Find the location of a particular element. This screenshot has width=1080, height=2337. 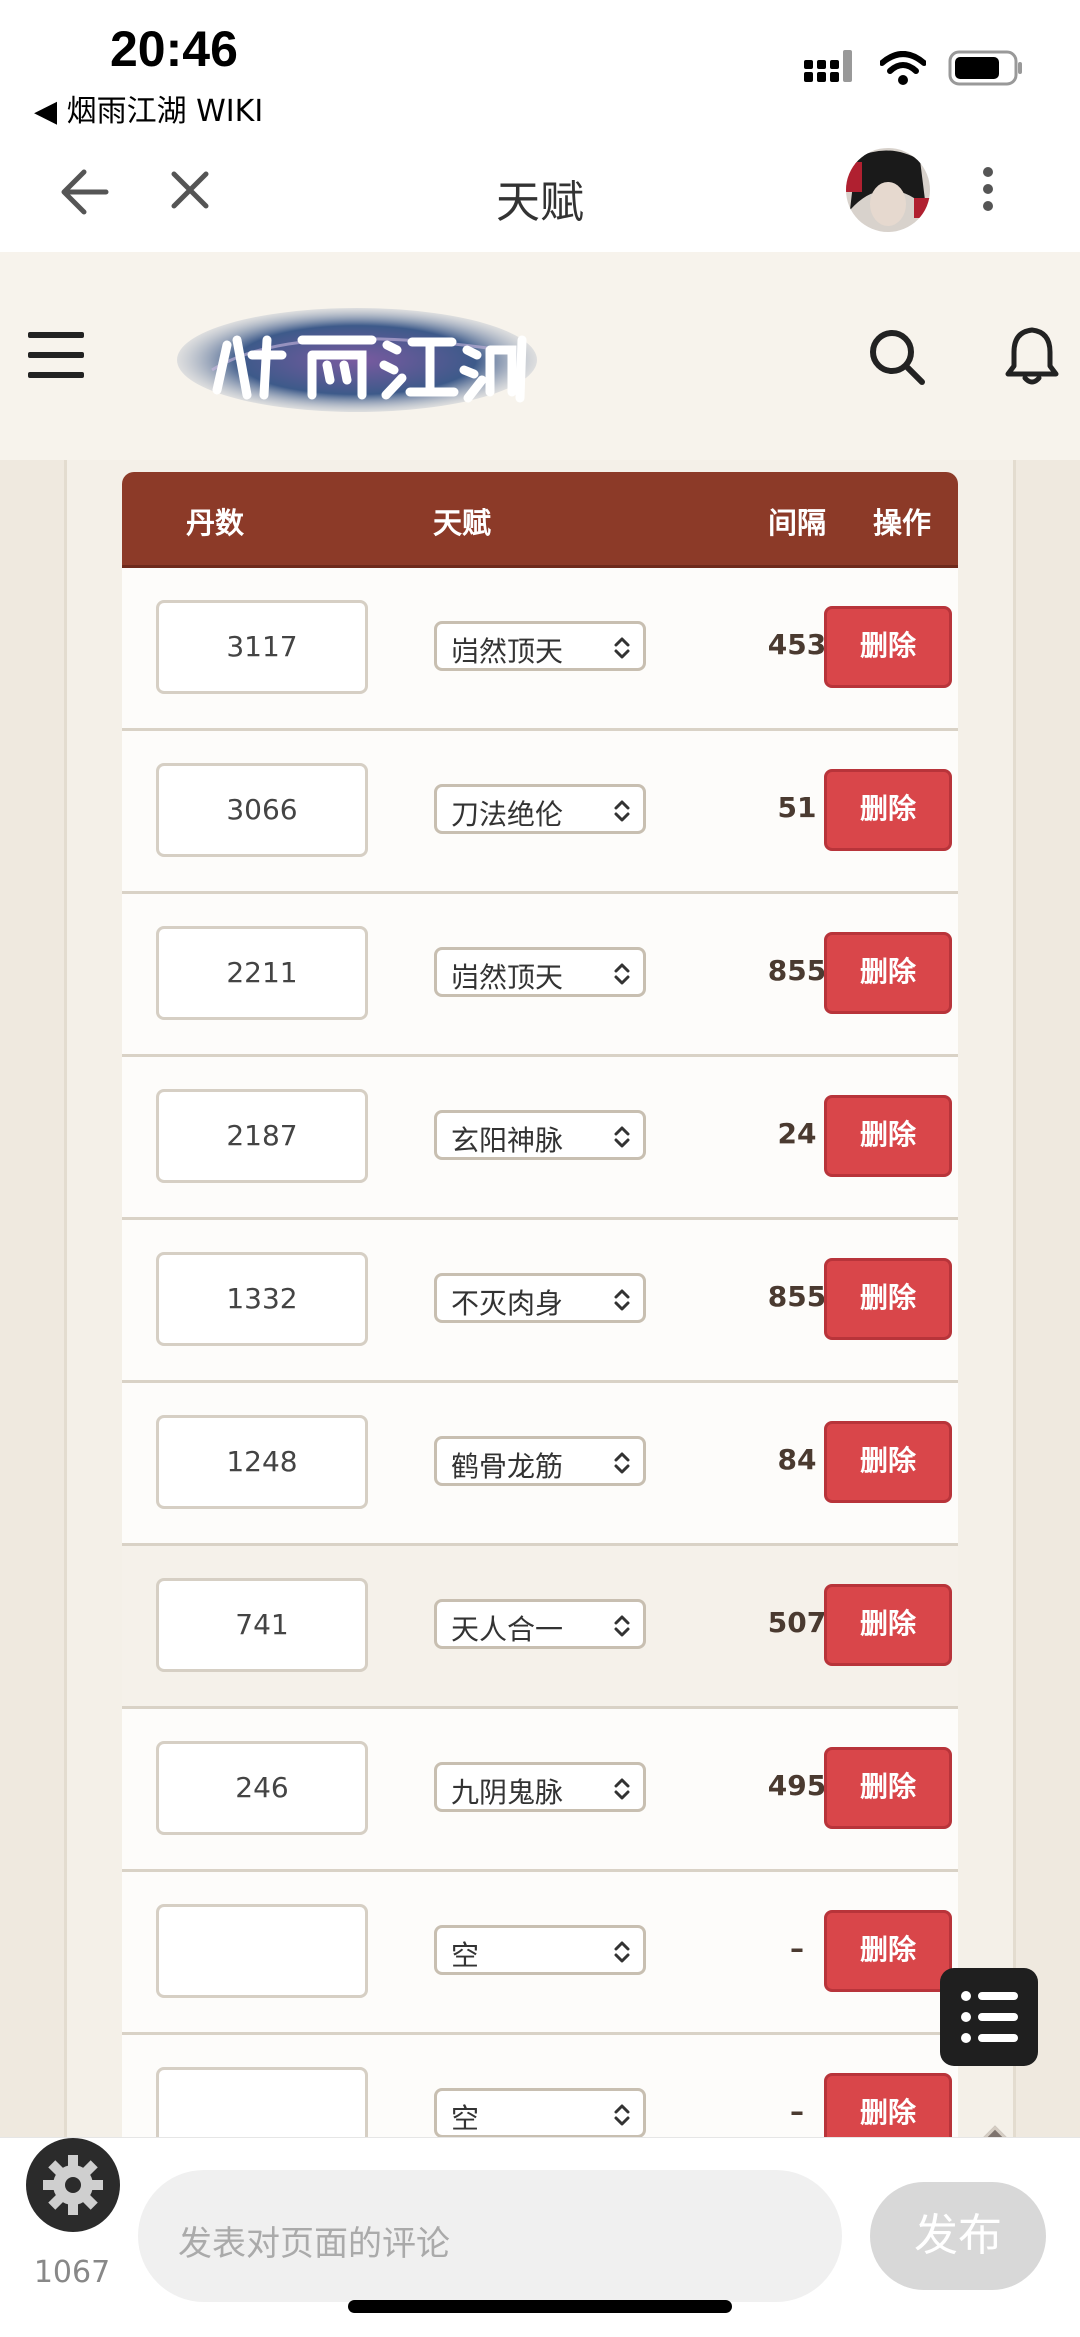

interval-value: 84 is located at coordinates (797, 1459).